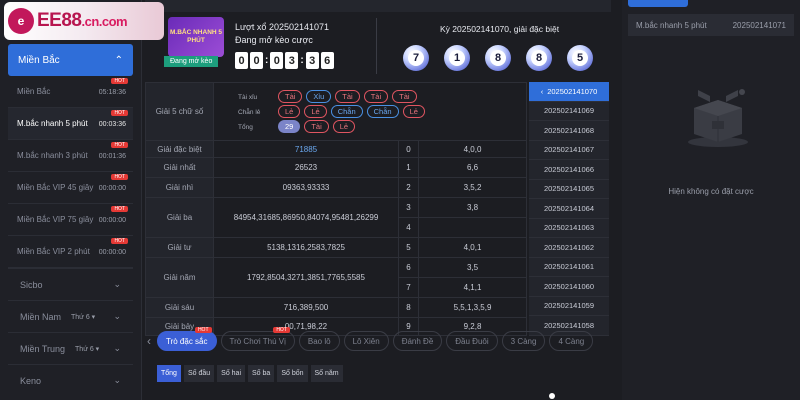 The image size is (800, 400). Describe the element at coordinates (117, 316) in the screenshot. I see `chevron-down-icon: ⌄` at that location.